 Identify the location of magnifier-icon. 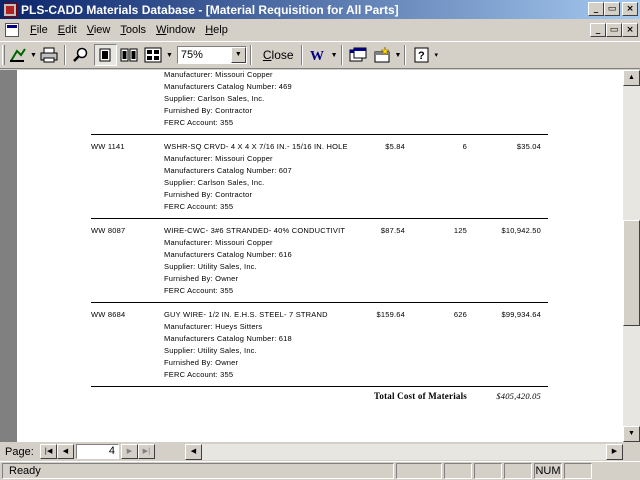
(80, 54).